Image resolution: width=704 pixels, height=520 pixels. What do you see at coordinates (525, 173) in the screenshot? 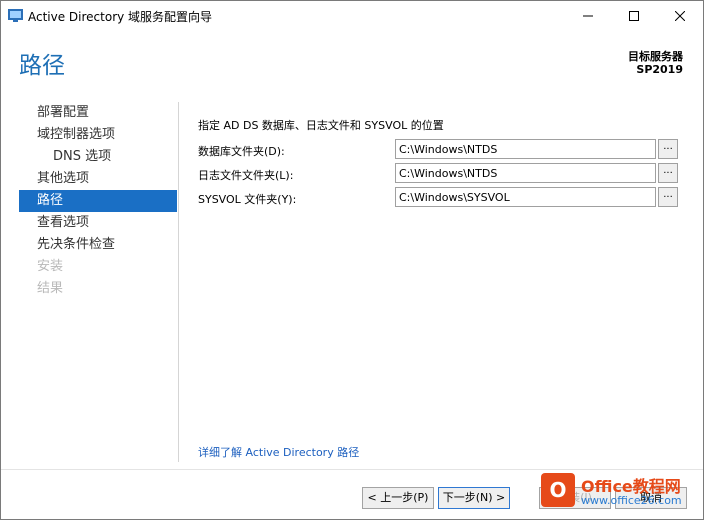
I see `log-folder-input` at bounding box center [525, 173].